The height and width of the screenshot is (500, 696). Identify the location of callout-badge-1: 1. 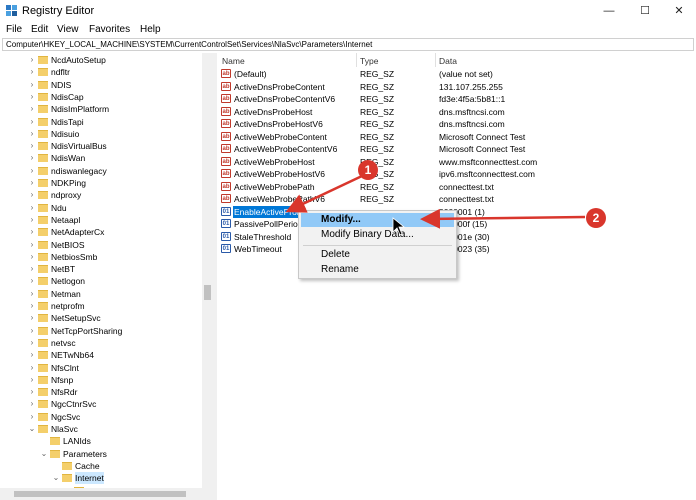
(368, 170).